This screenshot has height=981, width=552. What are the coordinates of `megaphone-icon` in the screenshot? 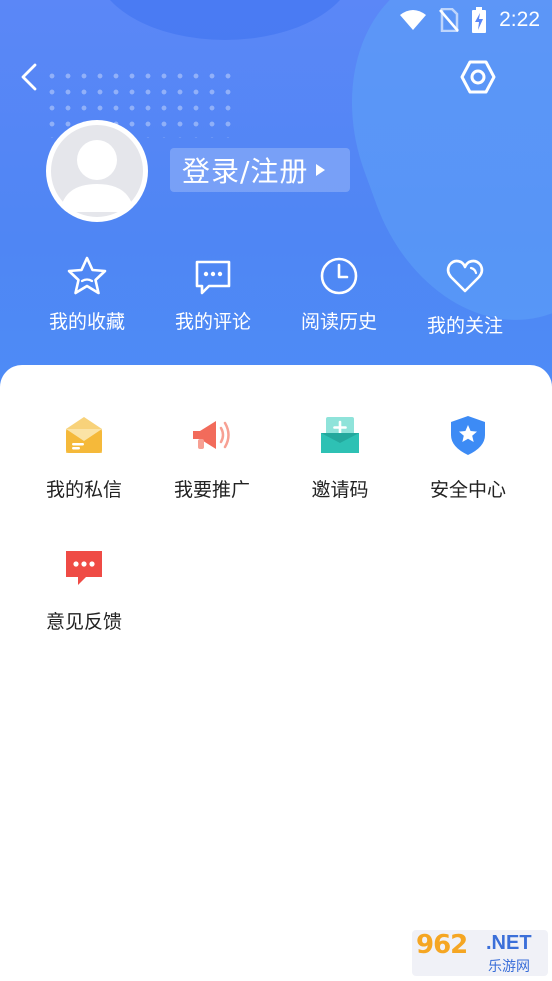 It's located at (211, 435).